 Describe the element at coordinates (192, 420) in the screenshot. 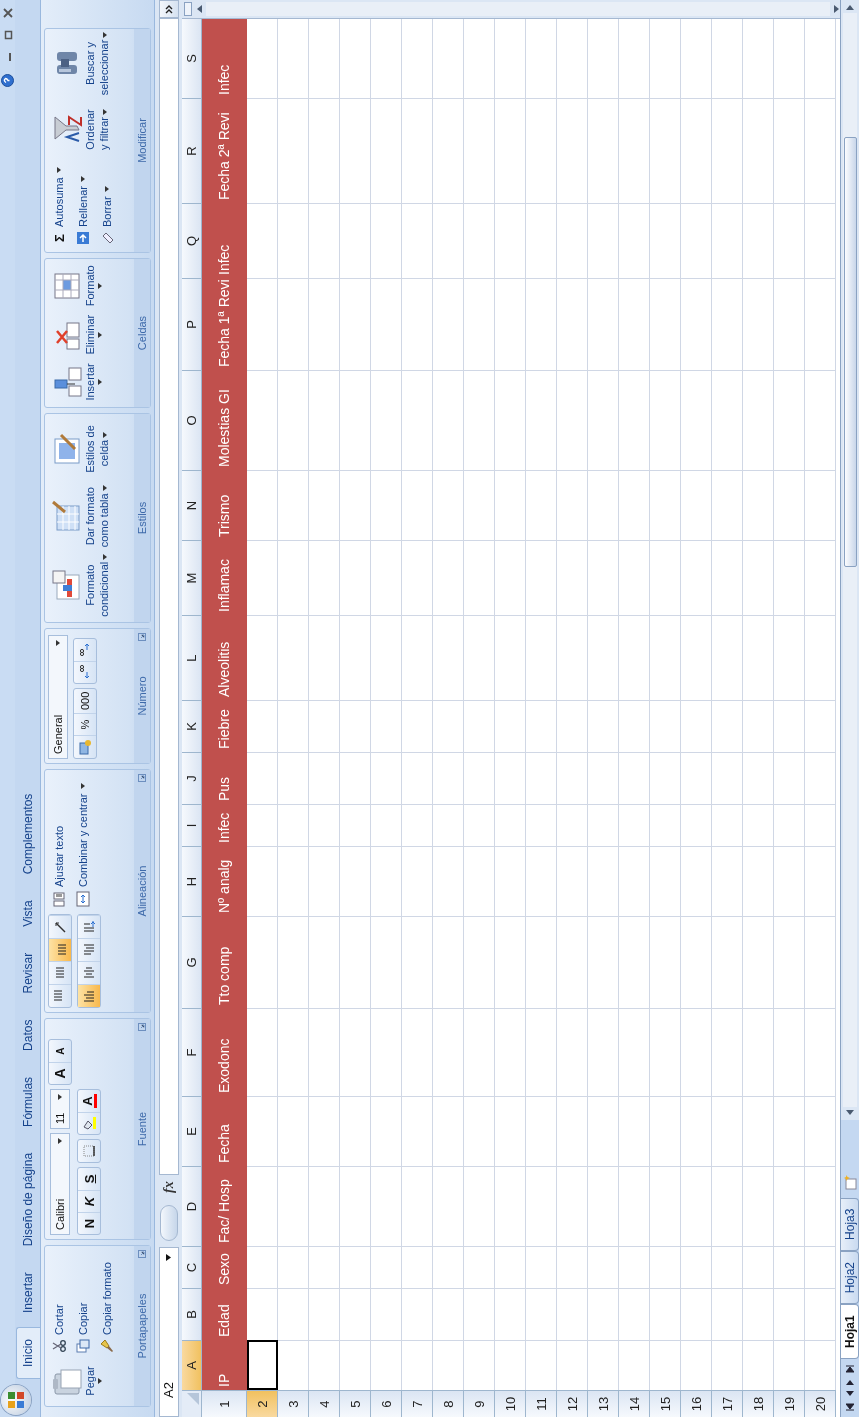

I see `column-header: O` at that location.